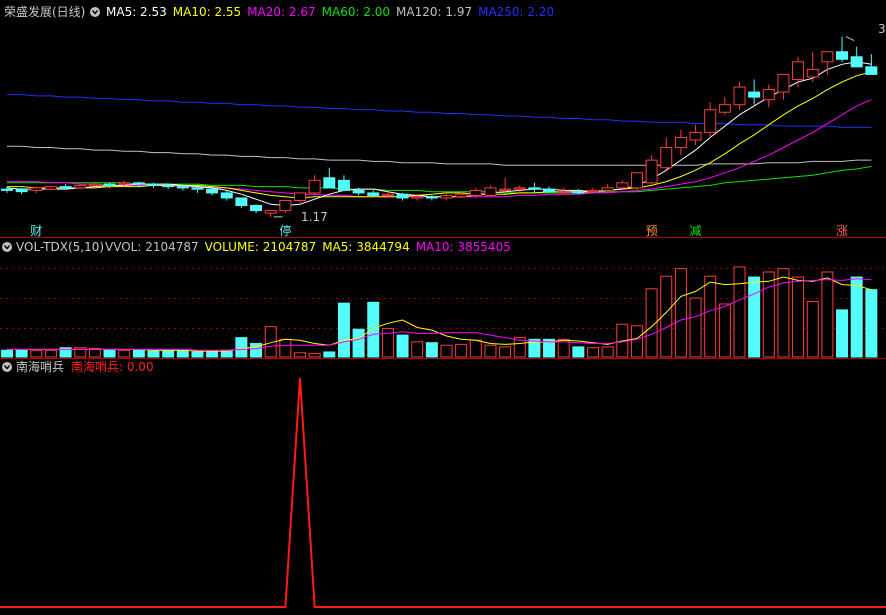 The height and width of the screenshot is (615, 886). Describe the element at coordinates (136, 12) in the screenshot. I see `legend-entry: MA5: 2.53` at that location.